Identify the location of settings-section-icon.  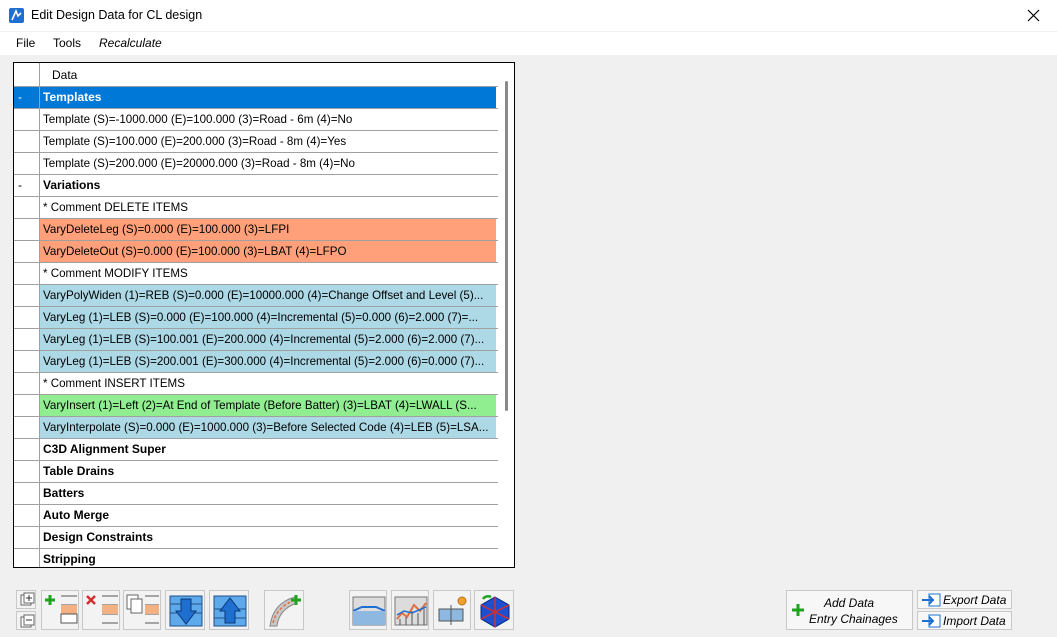
(452, 610).